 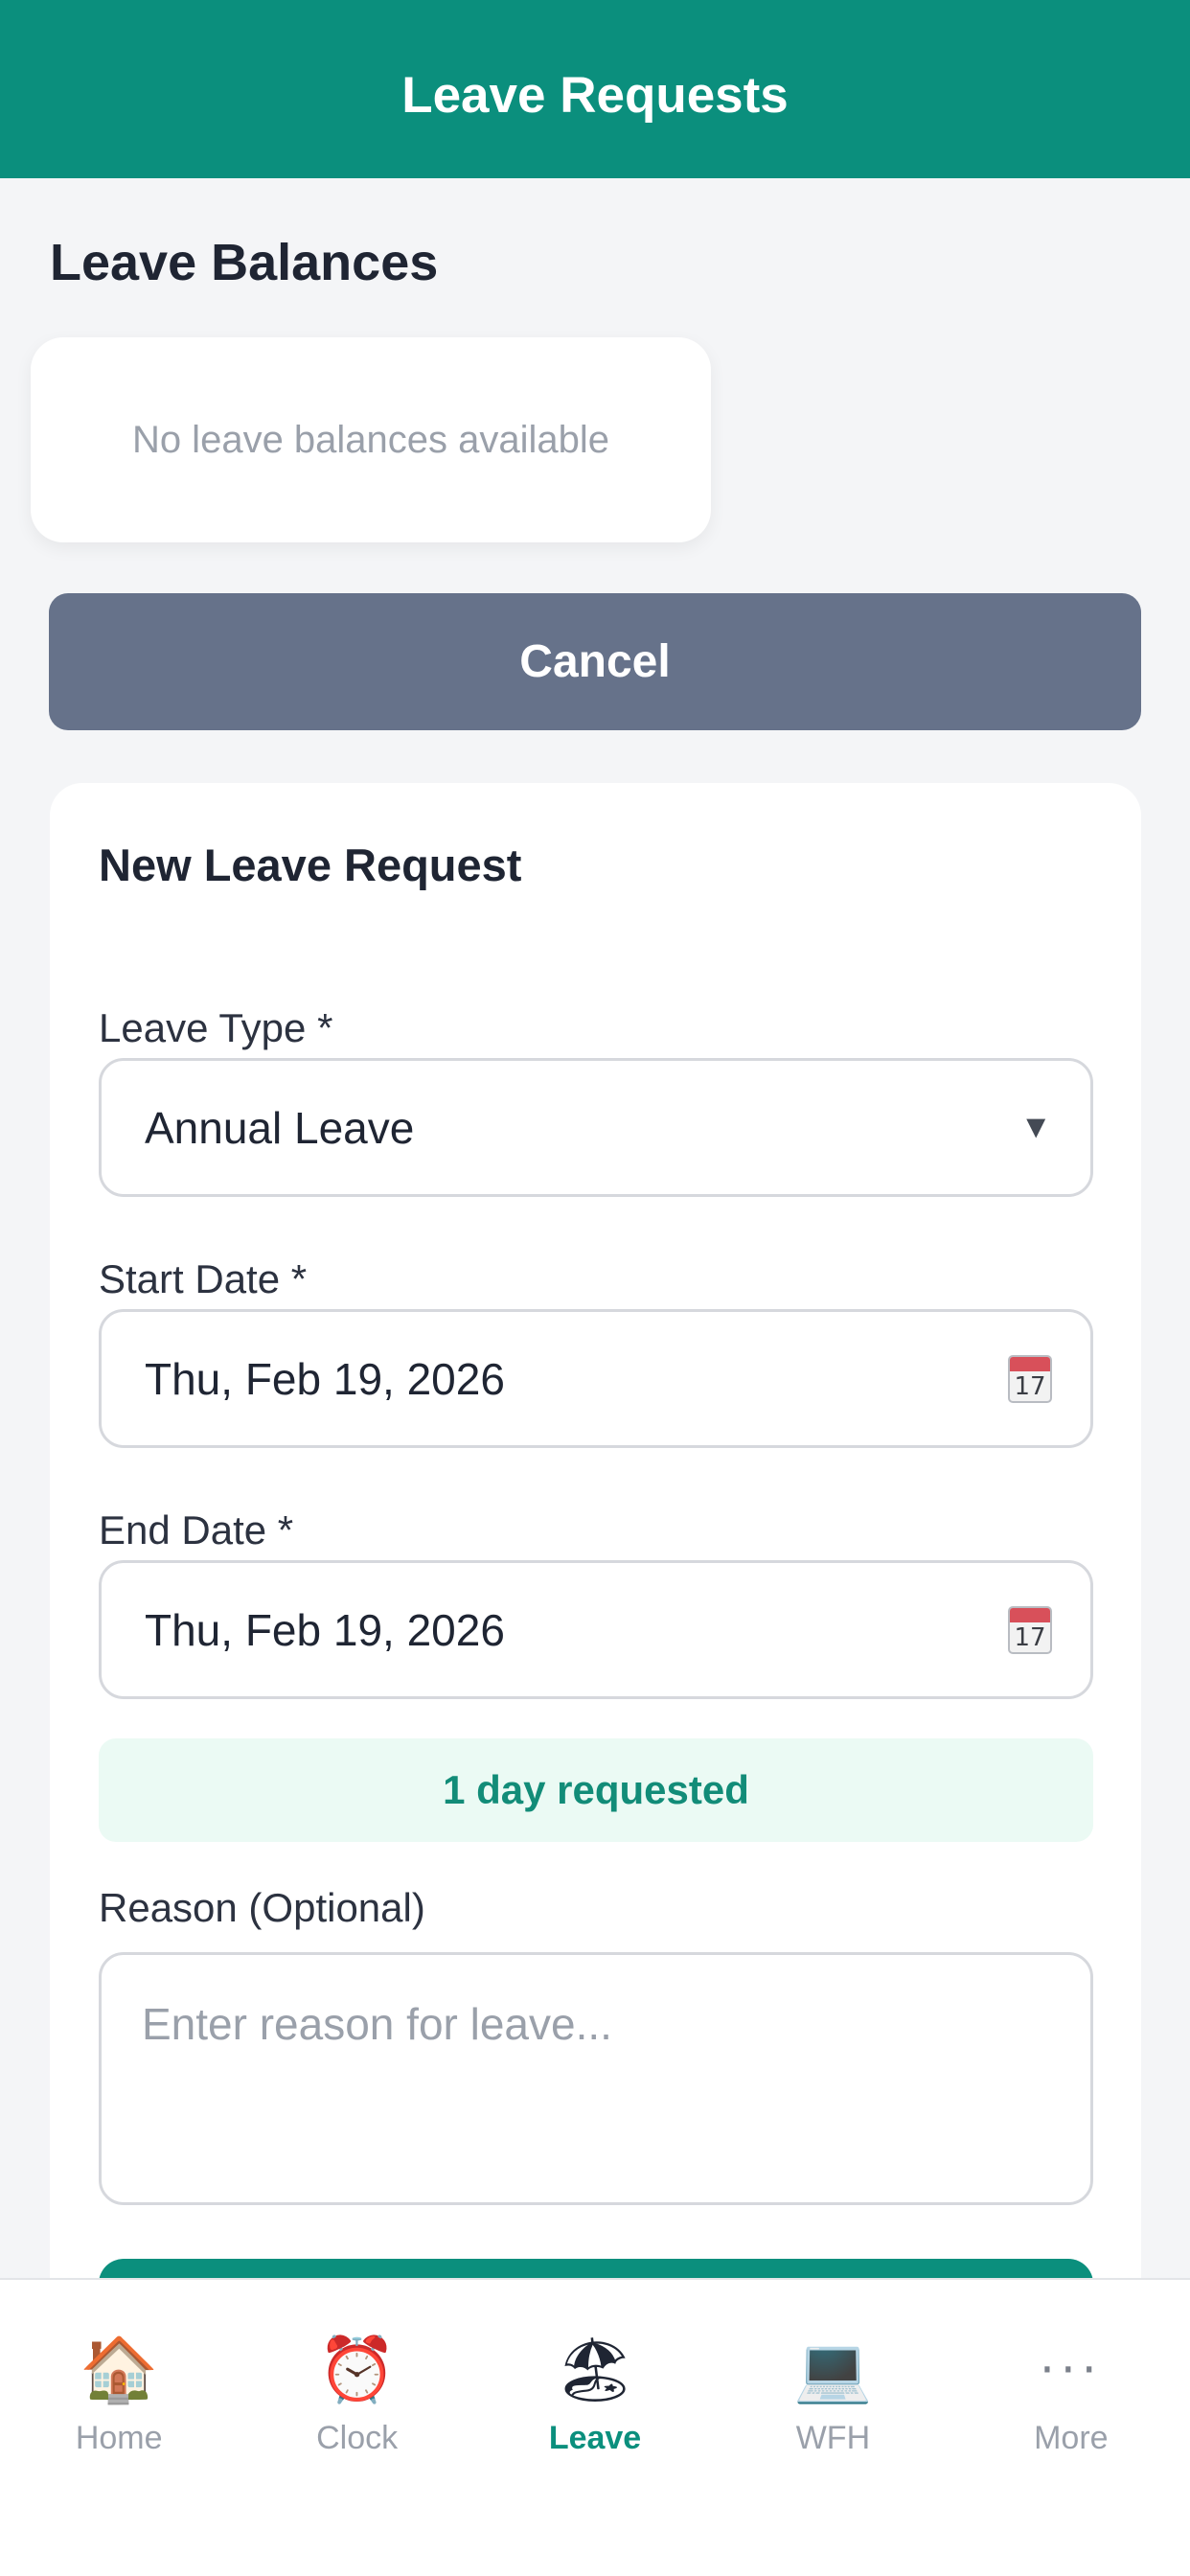 I want to click on tab-wfh: 💻 WFH, so click(x=833, y=2428).